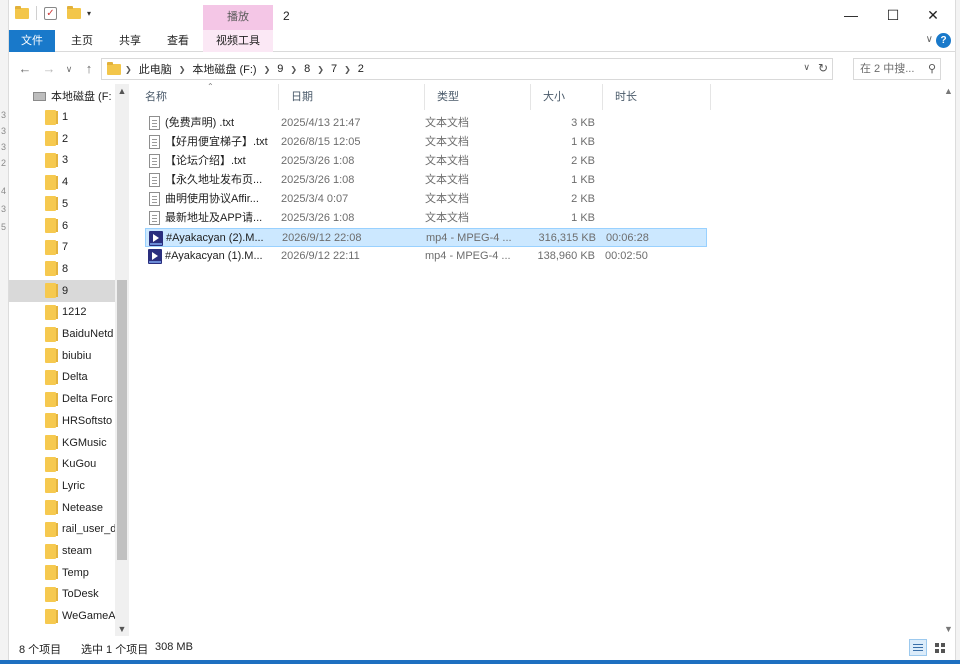 This screenshot has height=664, width=960. I want to click on status-selected: 选中 1 个项目, so click(115, 650).